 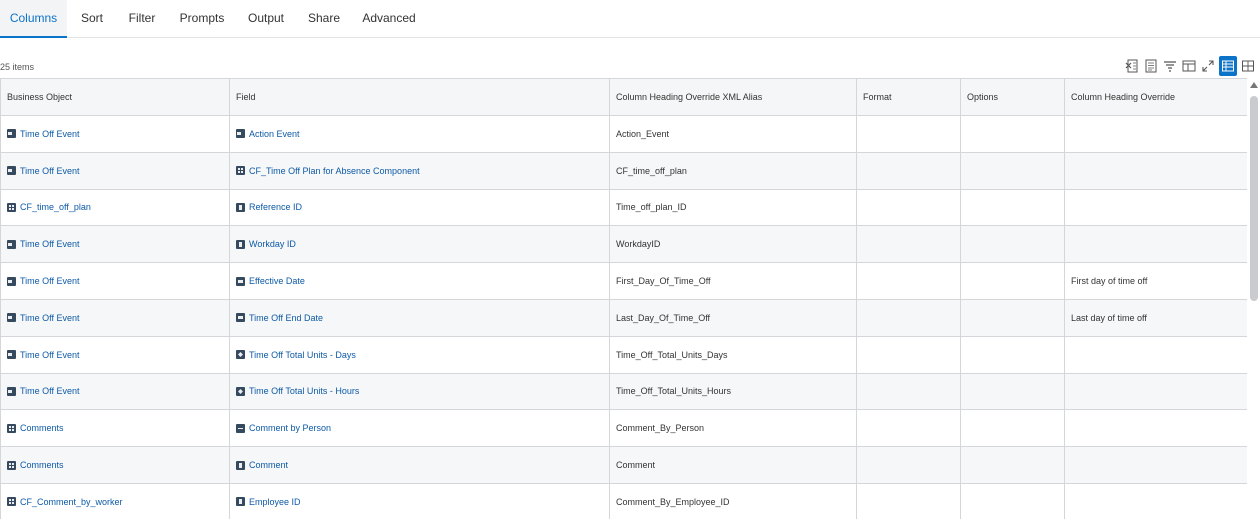 What do you see at coordinates (275, 207) in the screenshot?
I see `field-cell-text: Reference ID` at bounding box center [275, 207].